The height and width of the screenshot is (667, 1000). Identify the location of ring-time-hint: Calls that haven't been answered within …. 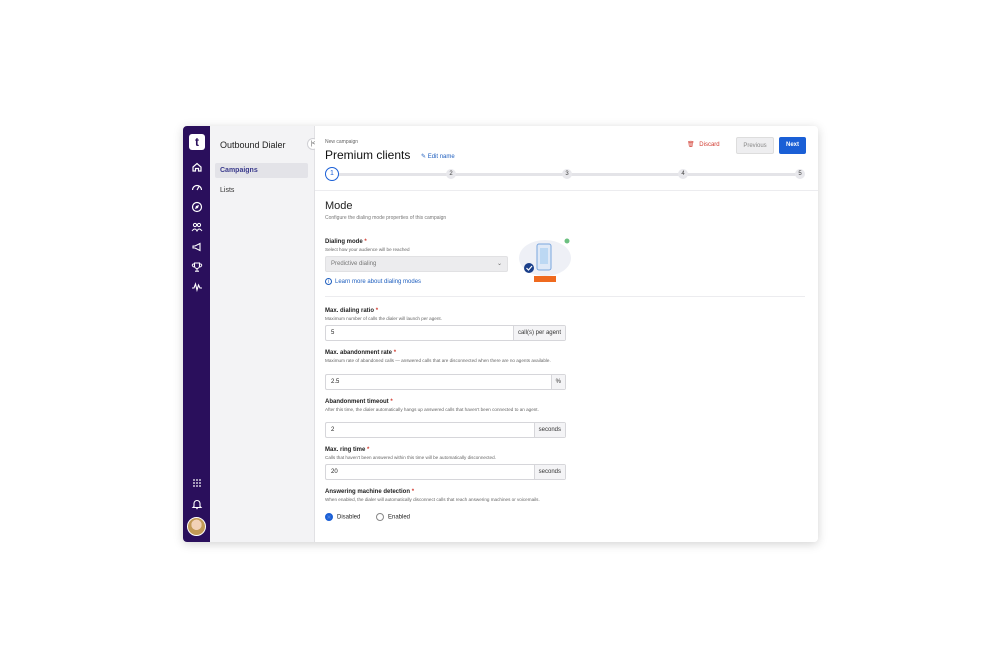
(410, 457).